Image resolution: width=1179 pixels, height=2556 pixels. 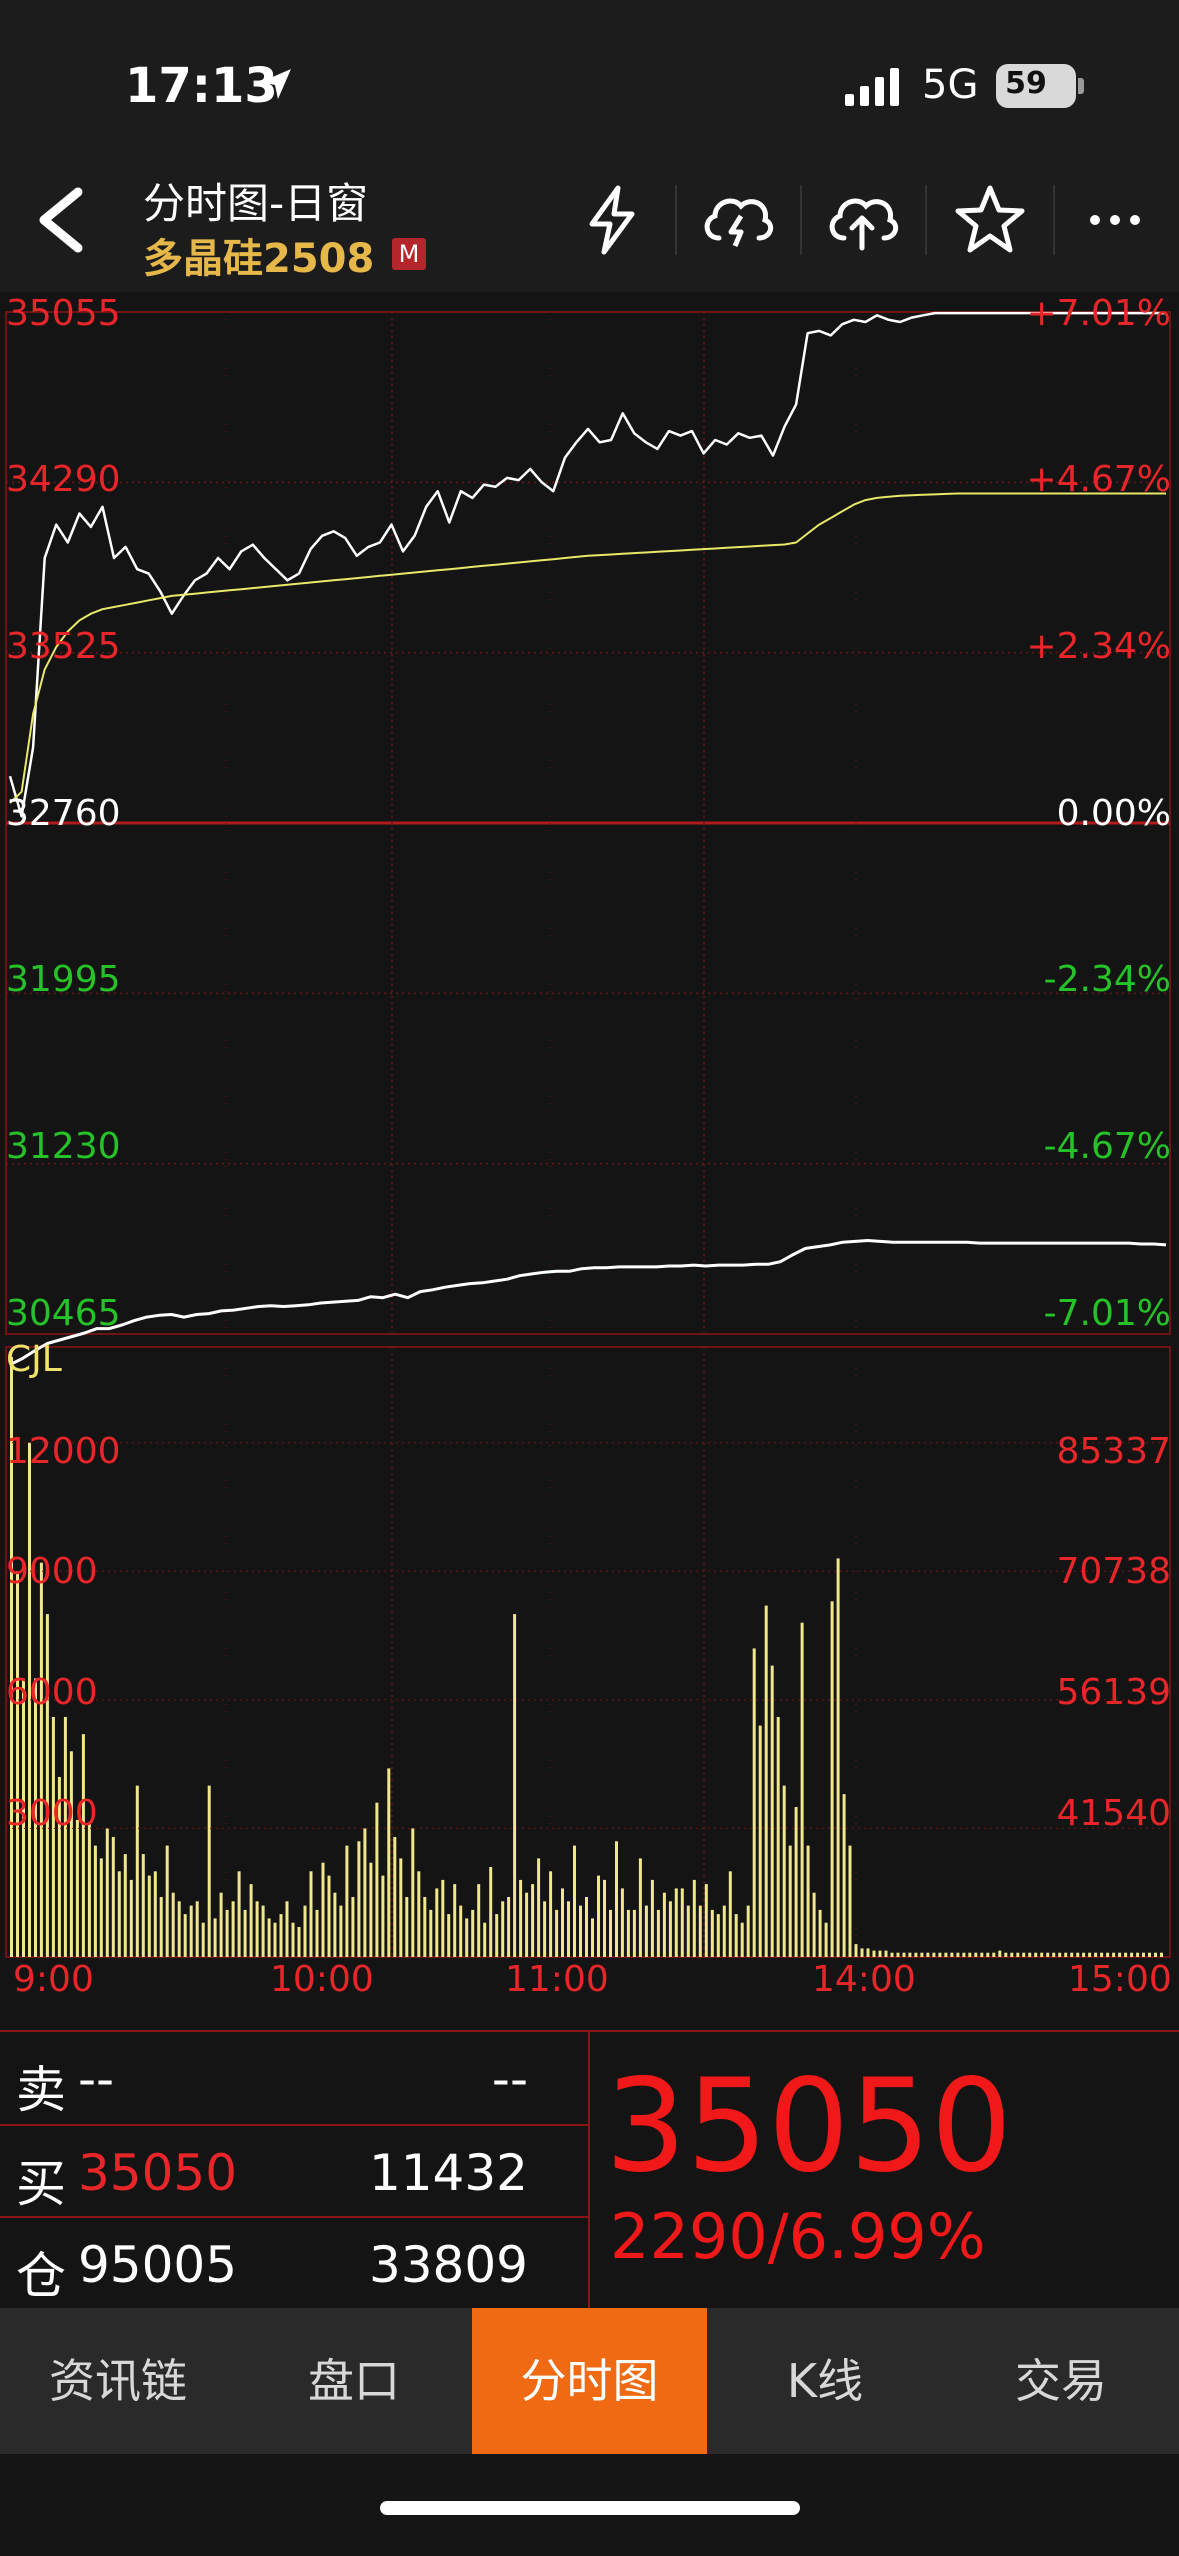 I want to click on contract-name: 多晶硅2508, so click(x=258, y=255).